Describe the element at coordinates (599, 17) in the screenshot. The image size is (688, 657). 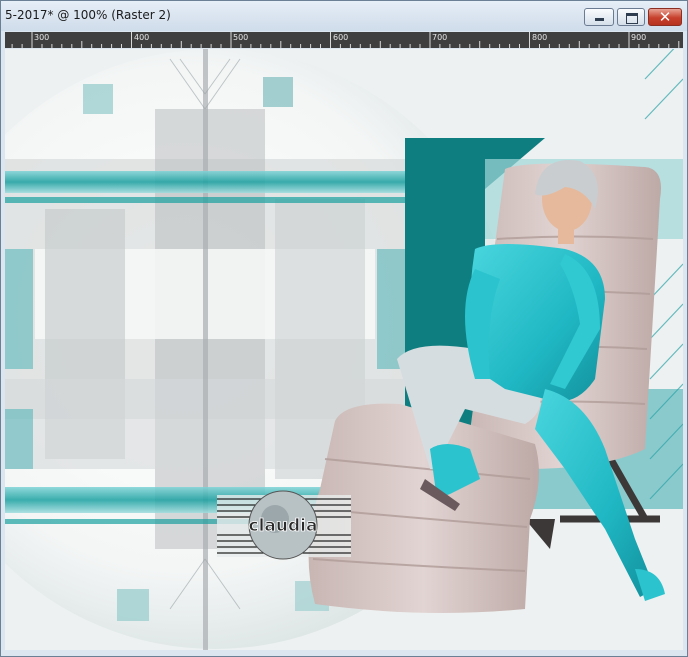
I see `minimize-button` at that location.